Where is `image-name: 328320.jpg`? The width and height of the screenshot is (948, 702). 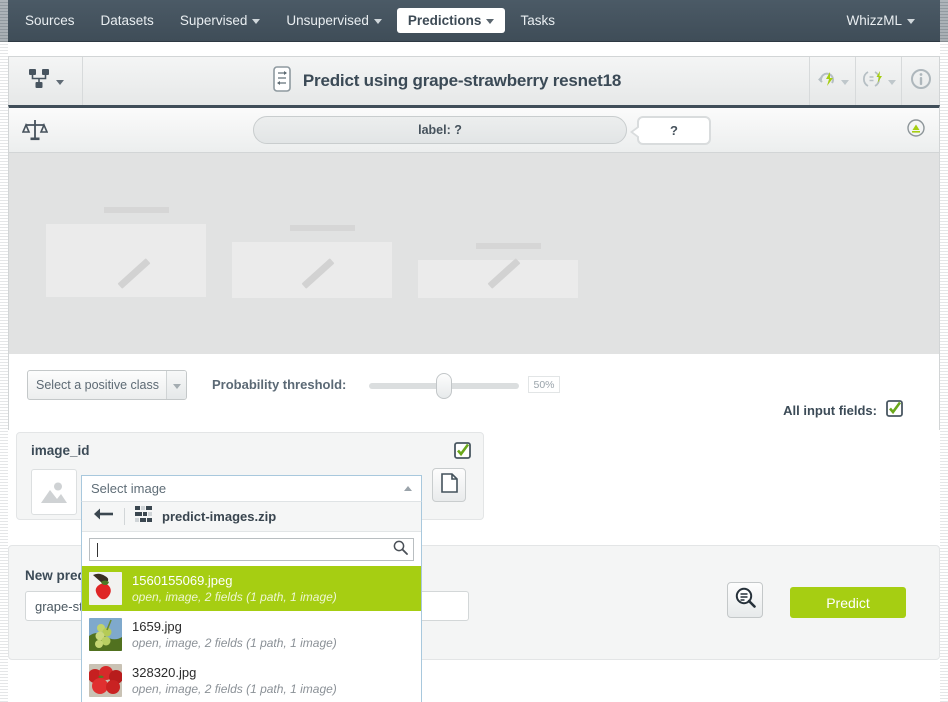
image-name: 328320.jpg is located at coordinates (164, 672).